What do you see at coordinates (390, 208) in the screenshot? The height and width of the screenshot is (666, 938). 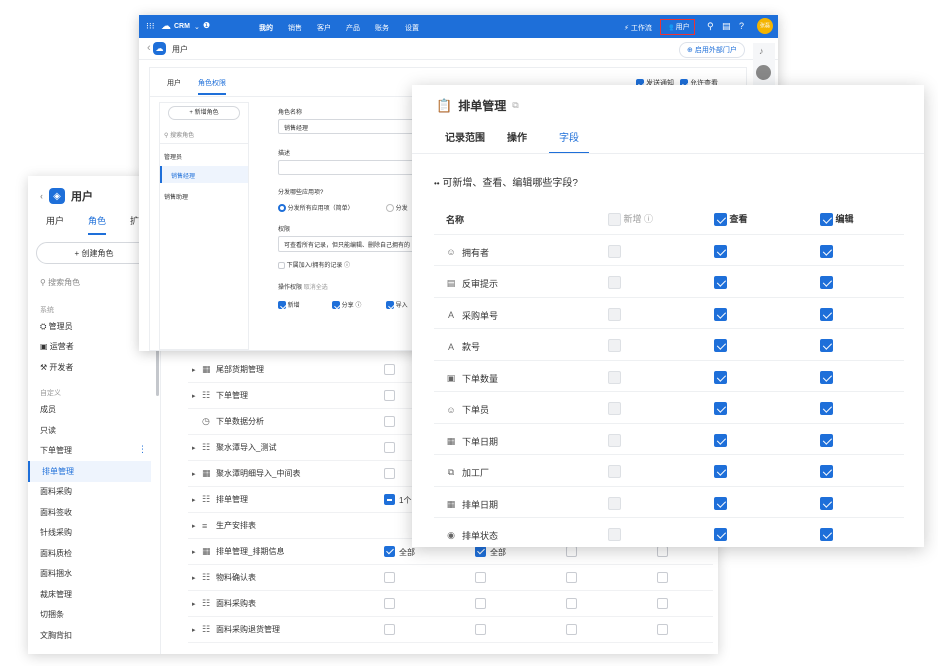 I see `radio-unchecked-icon` at bounding box center [390, 208].